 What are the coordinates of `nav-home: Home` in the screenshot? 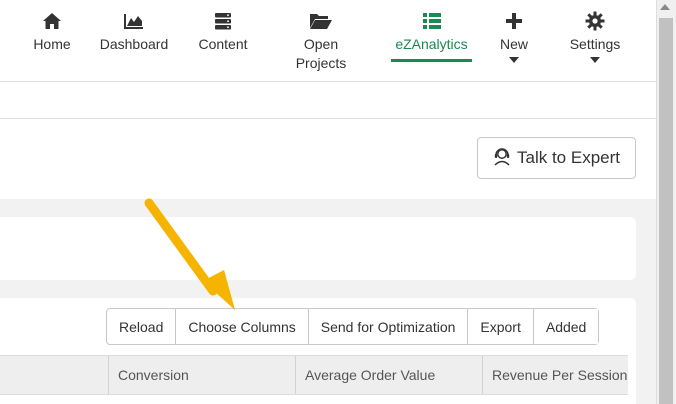 It's located at (52, 41).